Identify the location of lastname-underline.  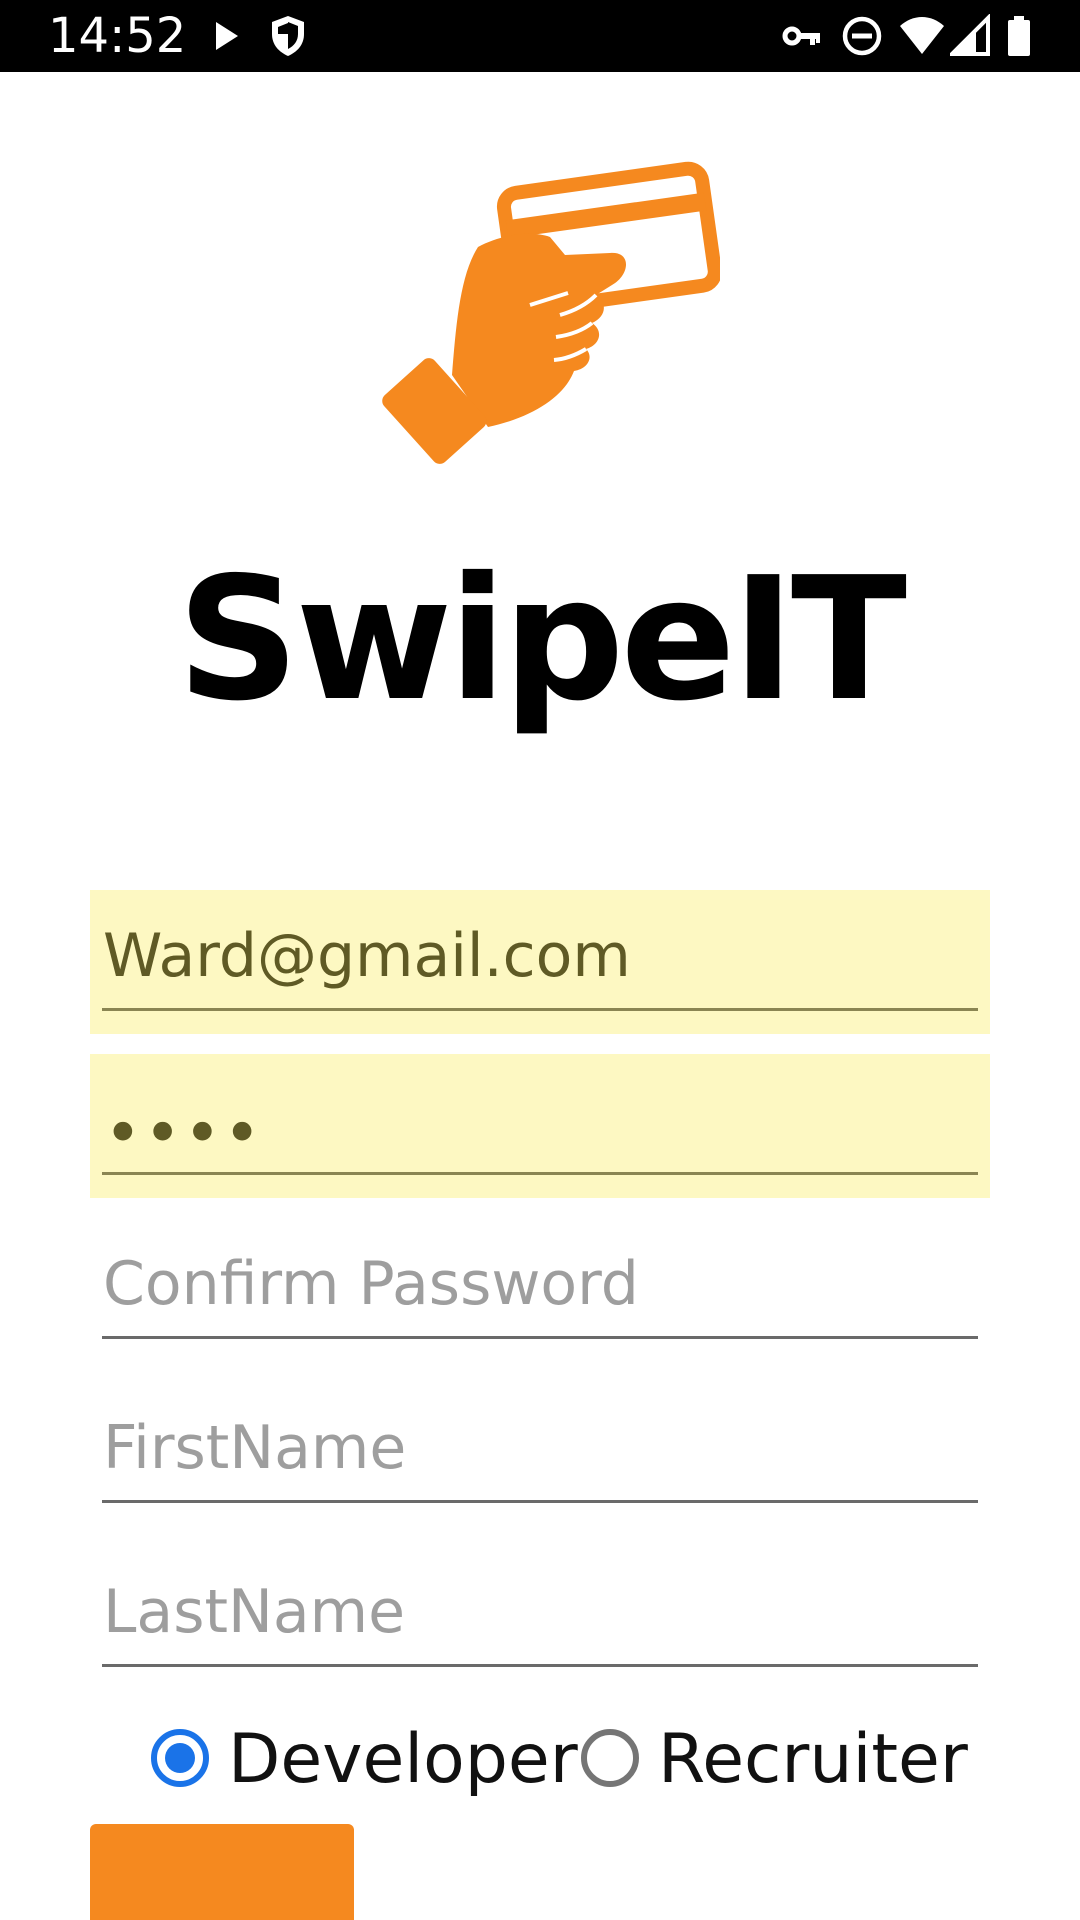
(540, 1665).